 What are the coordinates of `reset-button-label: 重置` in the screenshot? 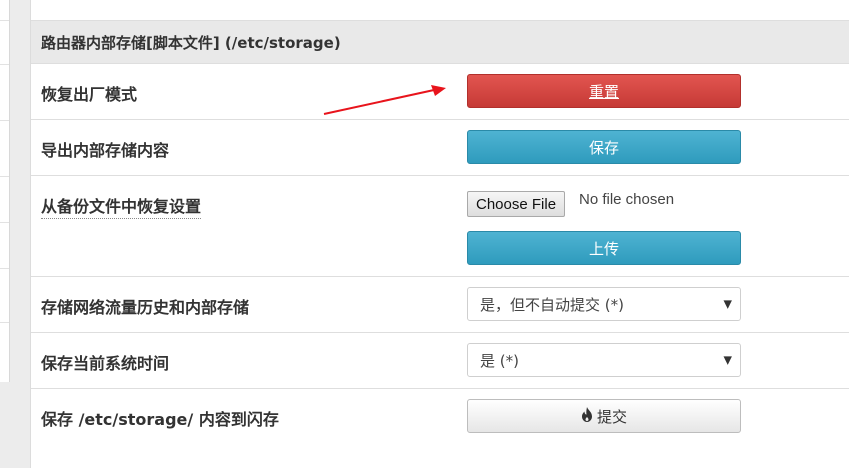 It's located at (603, 91).